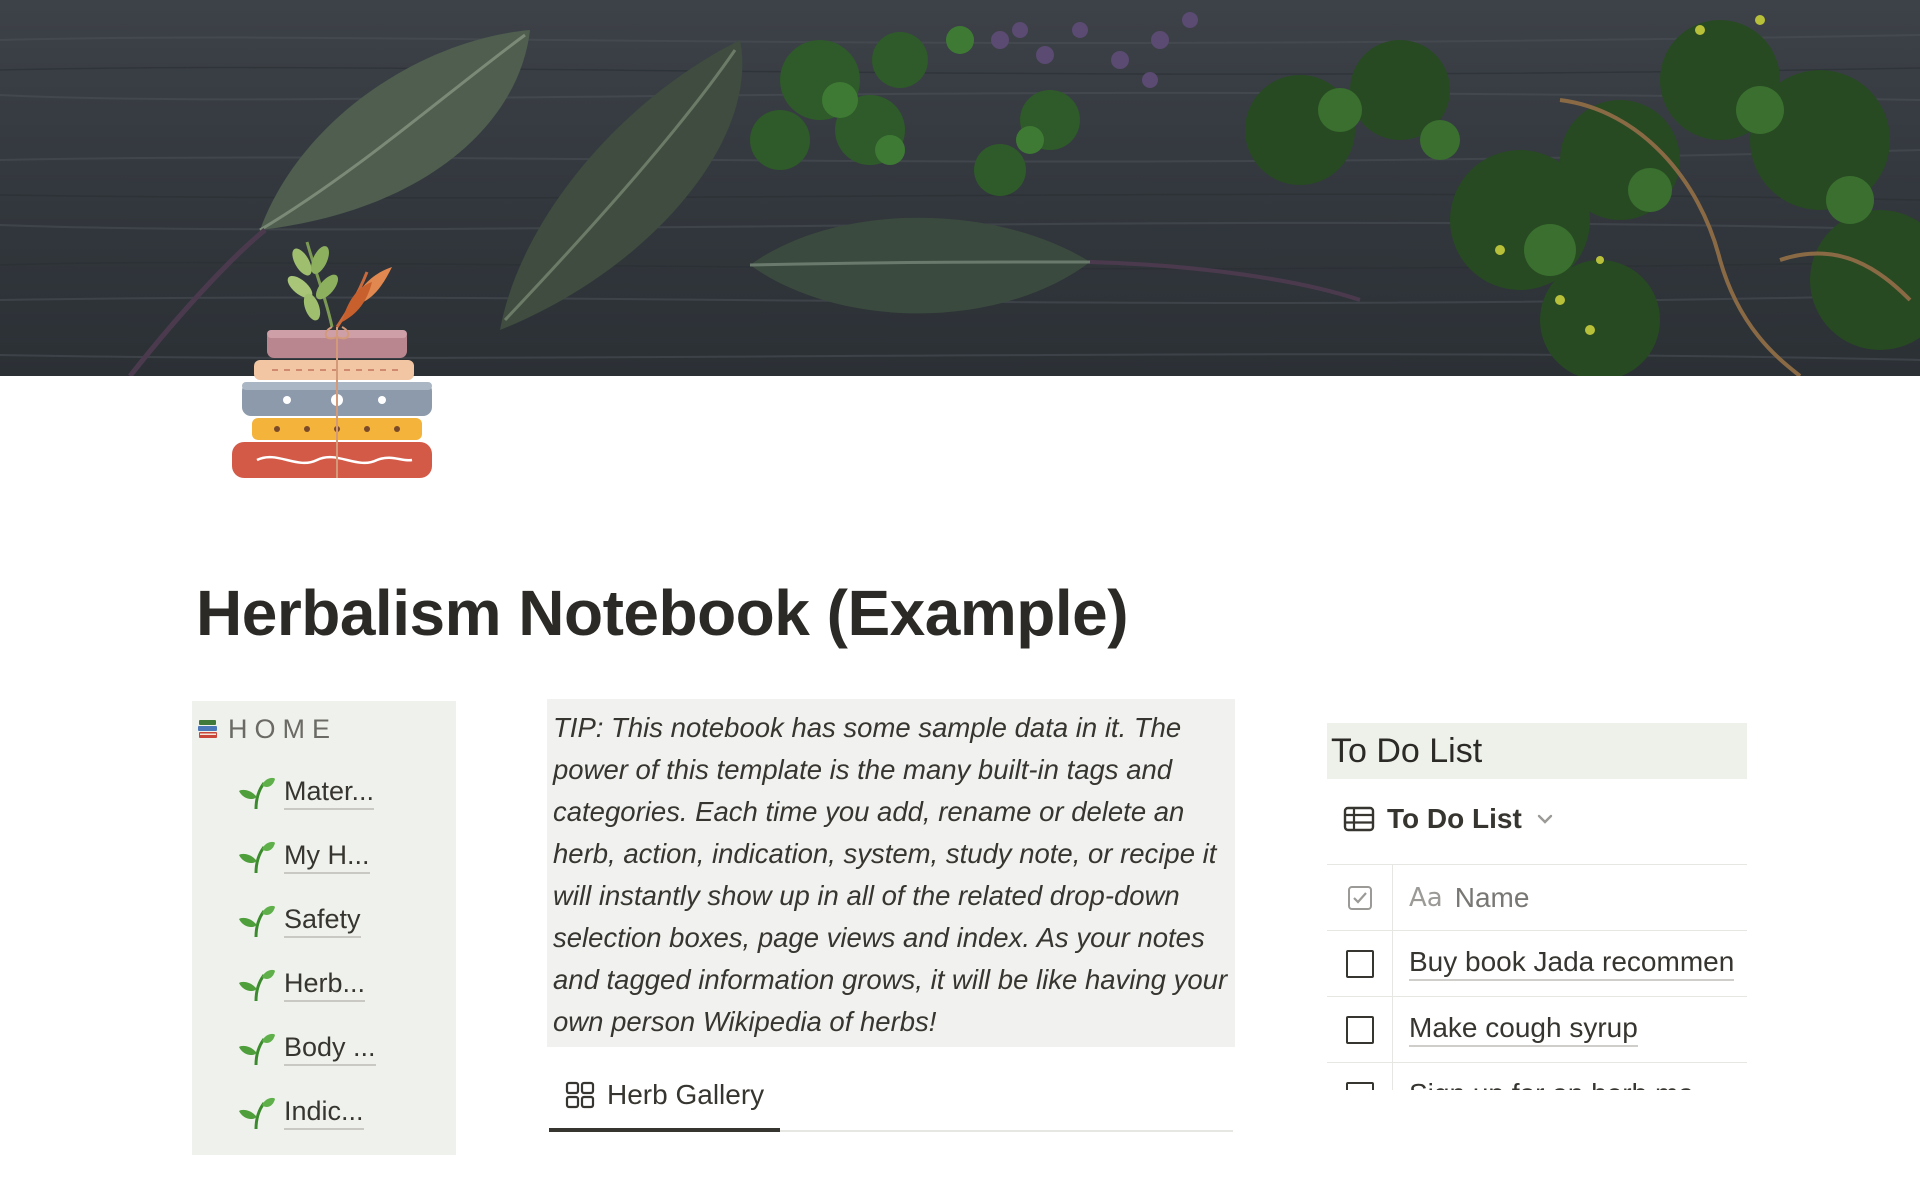 This screenshot has width=1920, height=1200. What do you see at coordinates (1454, 818) in the screenshot?
I see `todo-view-label: To Do List` at bounding box center [1454, 818].